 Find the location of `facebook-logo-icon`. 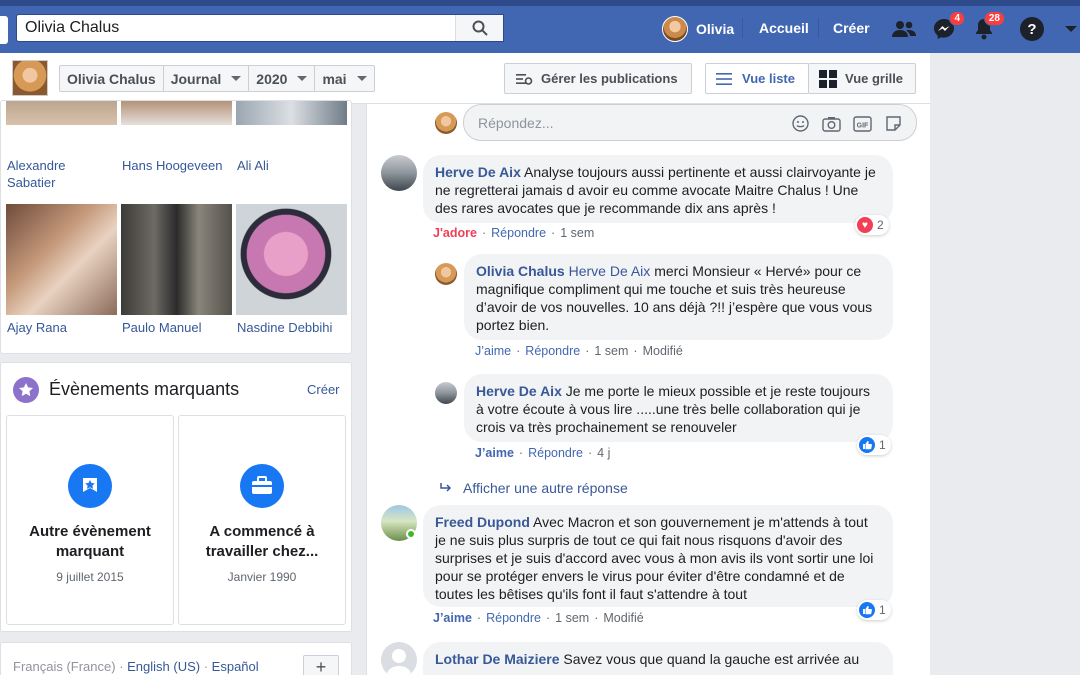

facebook-logo-icon is located at coordinates (4, 30).